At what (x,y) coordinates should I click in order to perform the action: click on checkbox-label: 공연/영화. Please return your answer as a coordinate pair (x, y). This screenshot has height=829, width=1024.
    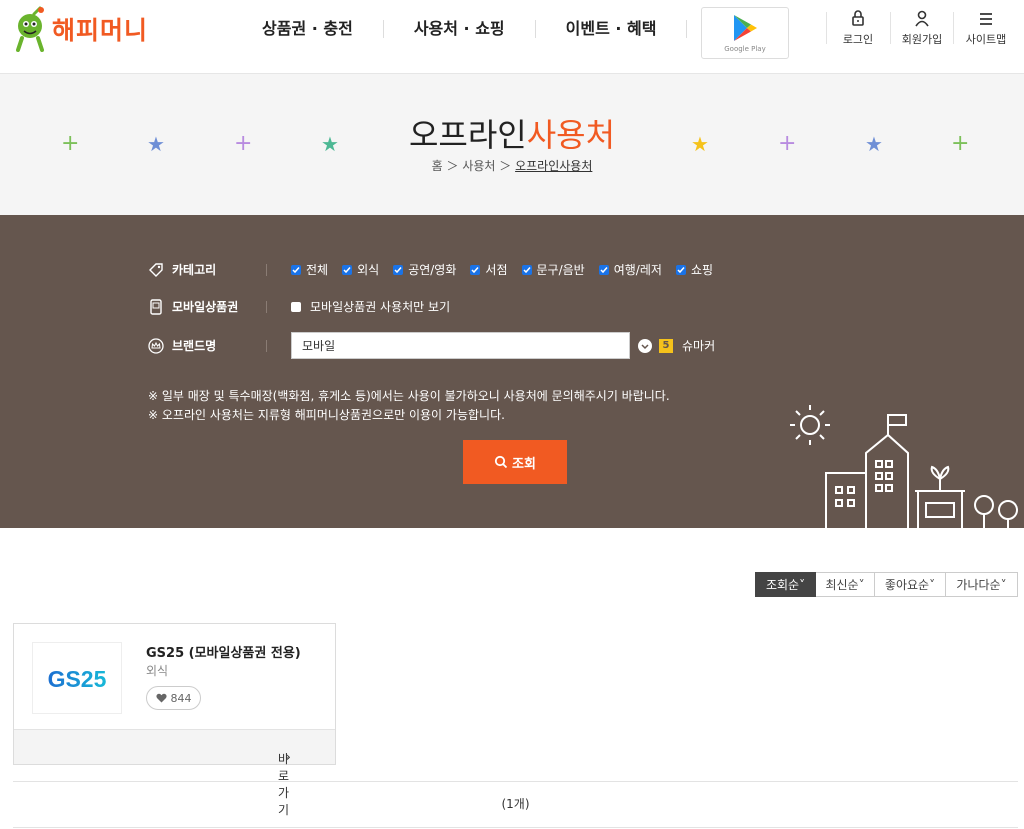
    Looking at the image, I should click on (432, 270).